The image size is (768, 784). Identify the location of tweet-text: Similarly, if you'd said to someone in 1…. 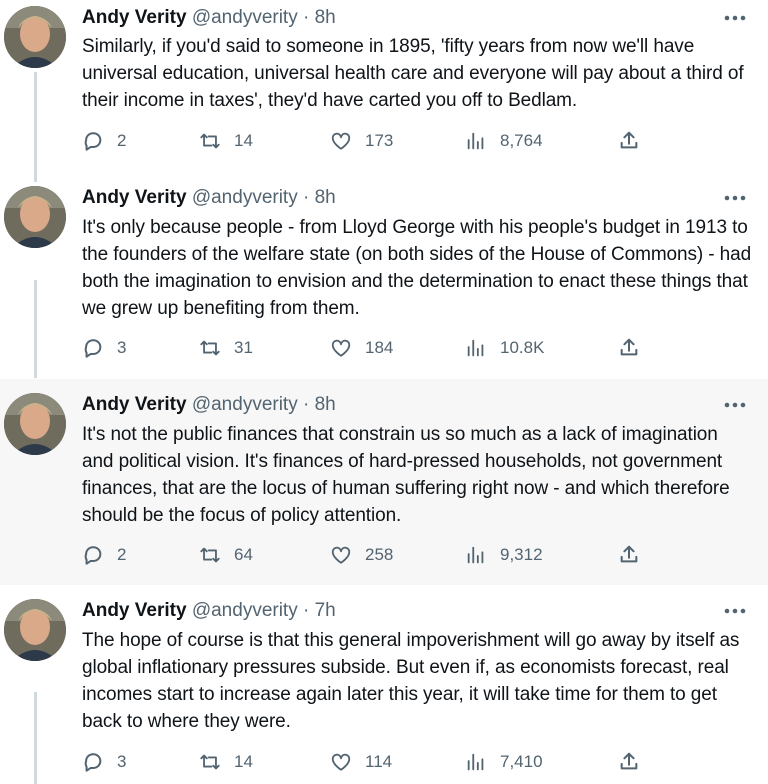
(413, 73).